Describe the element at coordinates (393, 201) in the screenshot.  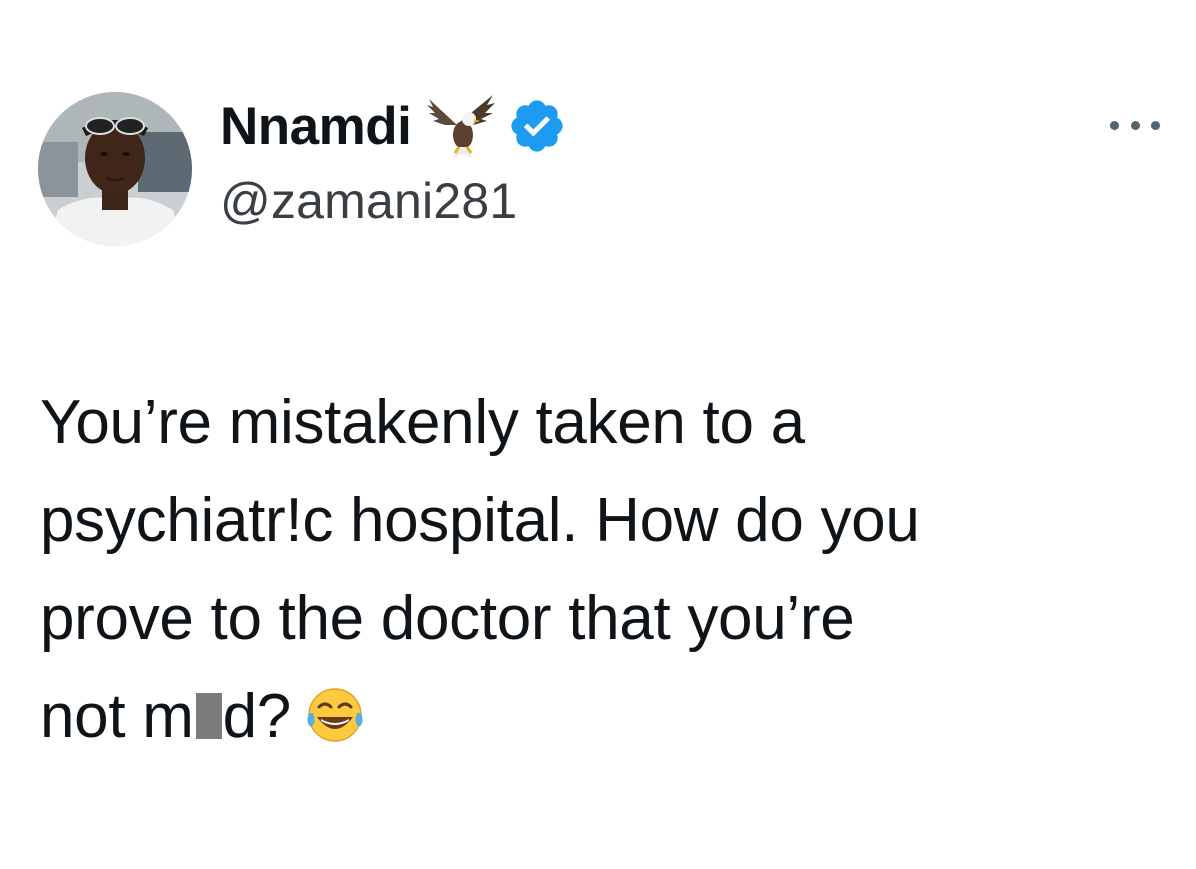
I see `user-handle: @zamani281` at that location.